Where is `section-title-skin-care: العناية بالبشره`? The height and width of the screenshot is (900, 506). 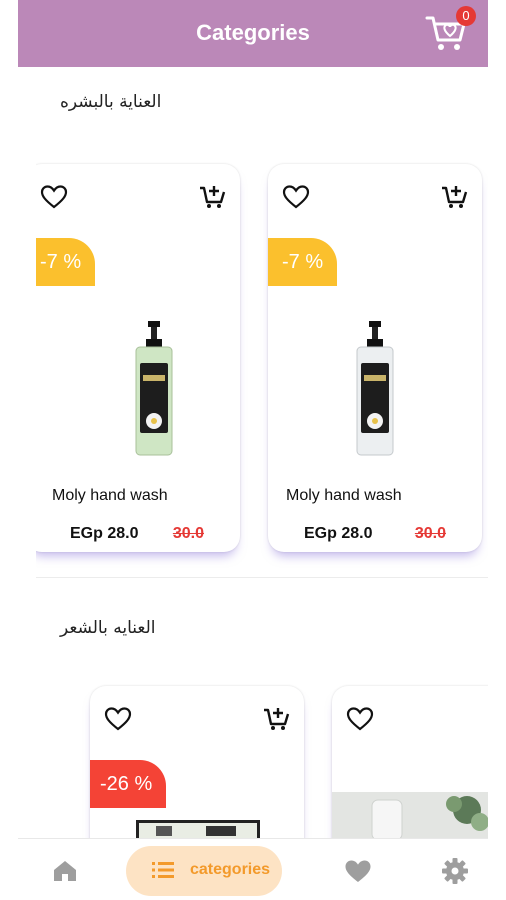 section-title-skin-care: العناية بالبشره is located at coordinates (111, 102).